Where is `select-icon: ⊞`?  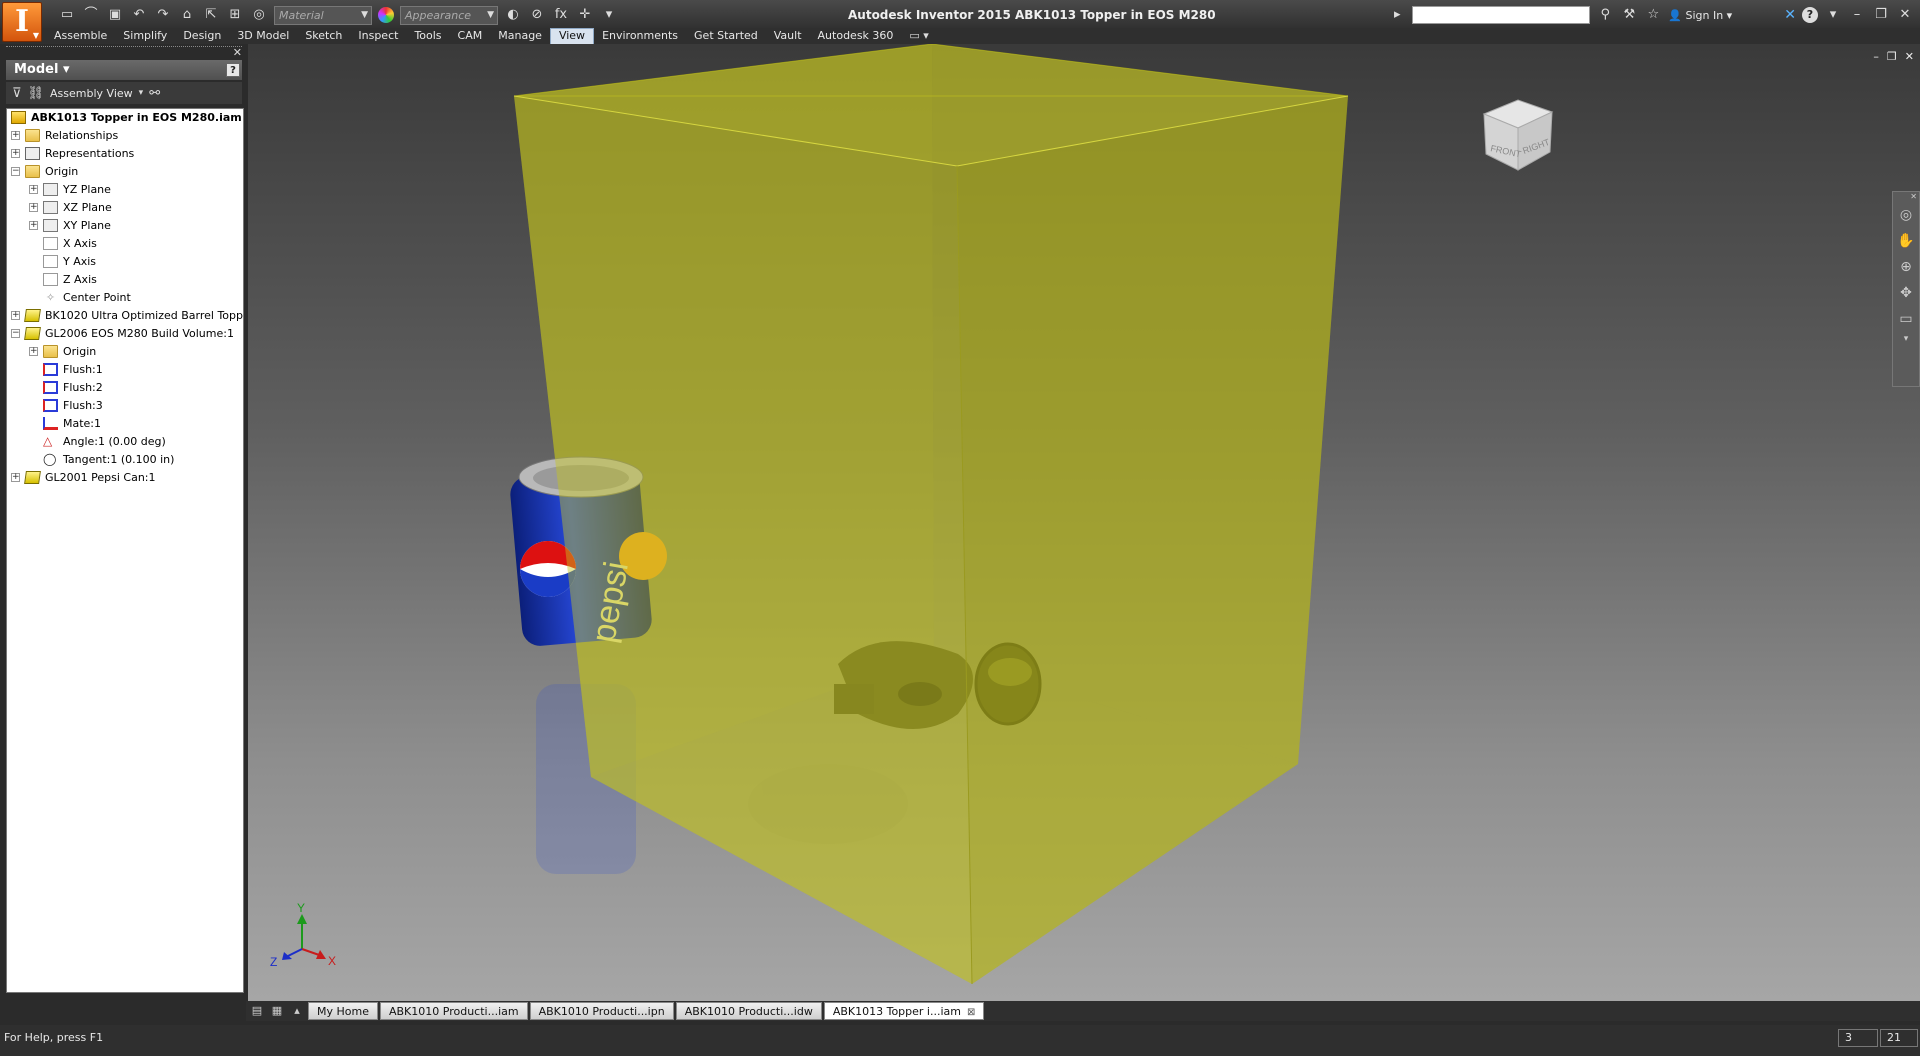
select-icon: ⊞ is located at coordinates (235, 15).